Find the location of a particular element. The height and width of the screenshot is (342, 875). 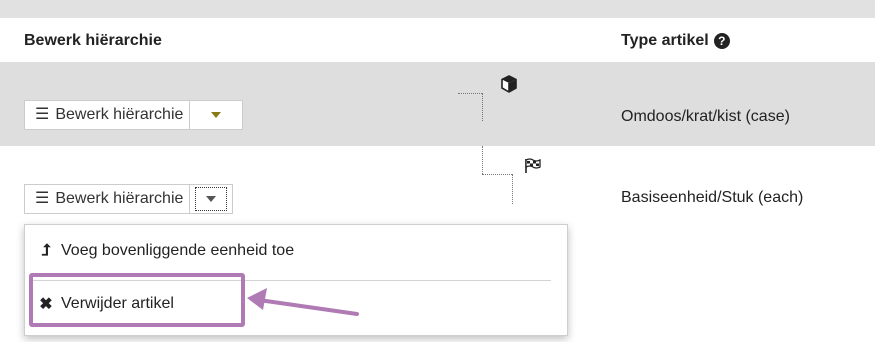

level-up-icon: ⮥ is located at coordinates (46, 250).